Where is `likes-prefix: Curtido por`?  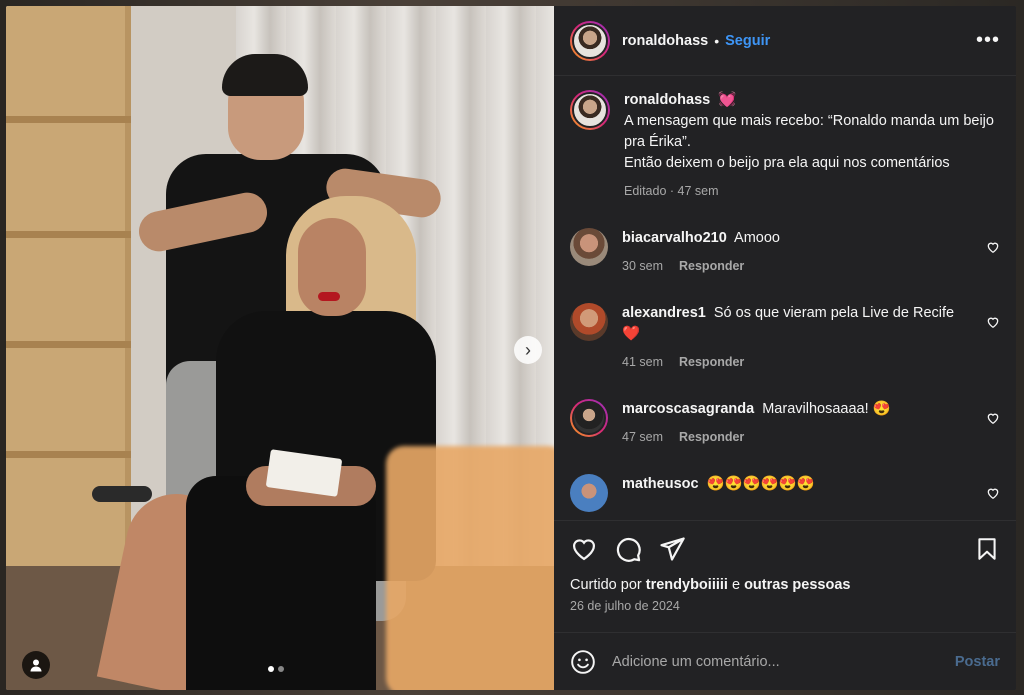 likes-prefix: Curtido por is located at coordinates (606, 585).